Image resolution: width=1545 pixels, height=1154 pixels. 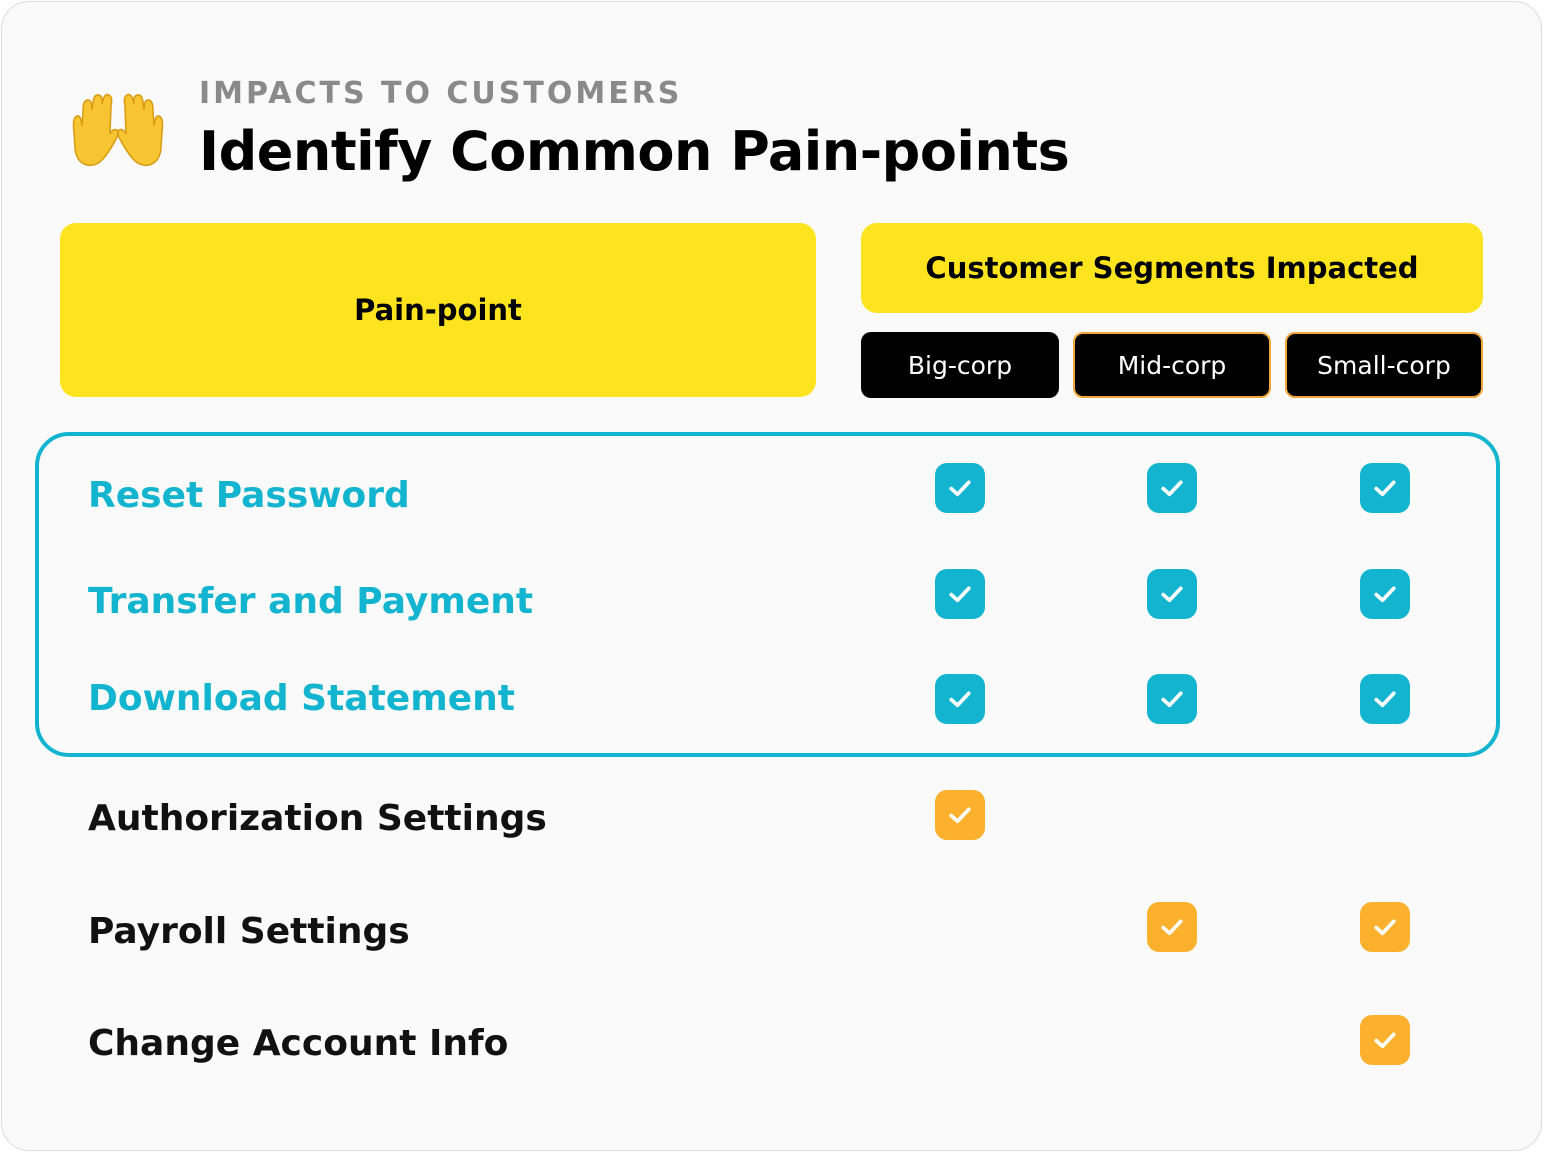 What do you see at coordinates (1384, 365) in the screenshot?
I see `segment-chip-small-corp: Small-corp` at bounding box center [1384, 365].